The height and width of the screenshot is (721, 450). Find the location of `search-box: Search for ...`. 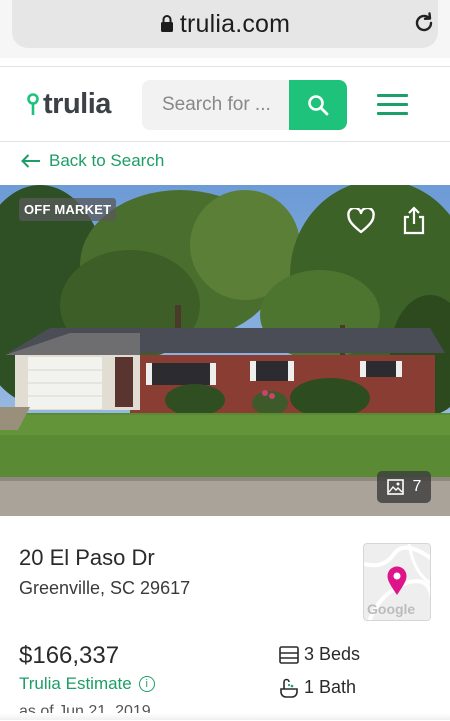

search-box: Search for ... is located at coordinates (244, 105).